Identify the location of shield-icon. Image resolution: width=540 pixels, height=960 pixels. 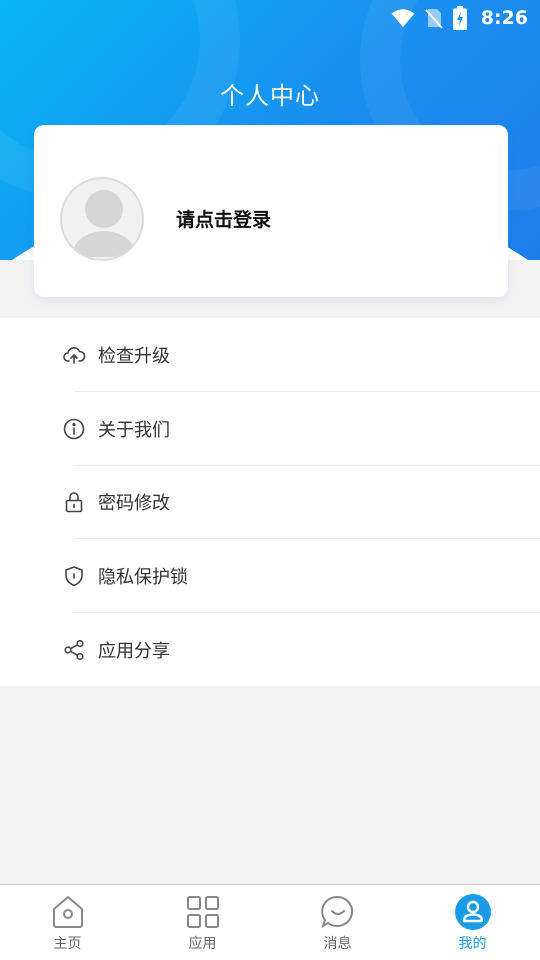
(74, 576).